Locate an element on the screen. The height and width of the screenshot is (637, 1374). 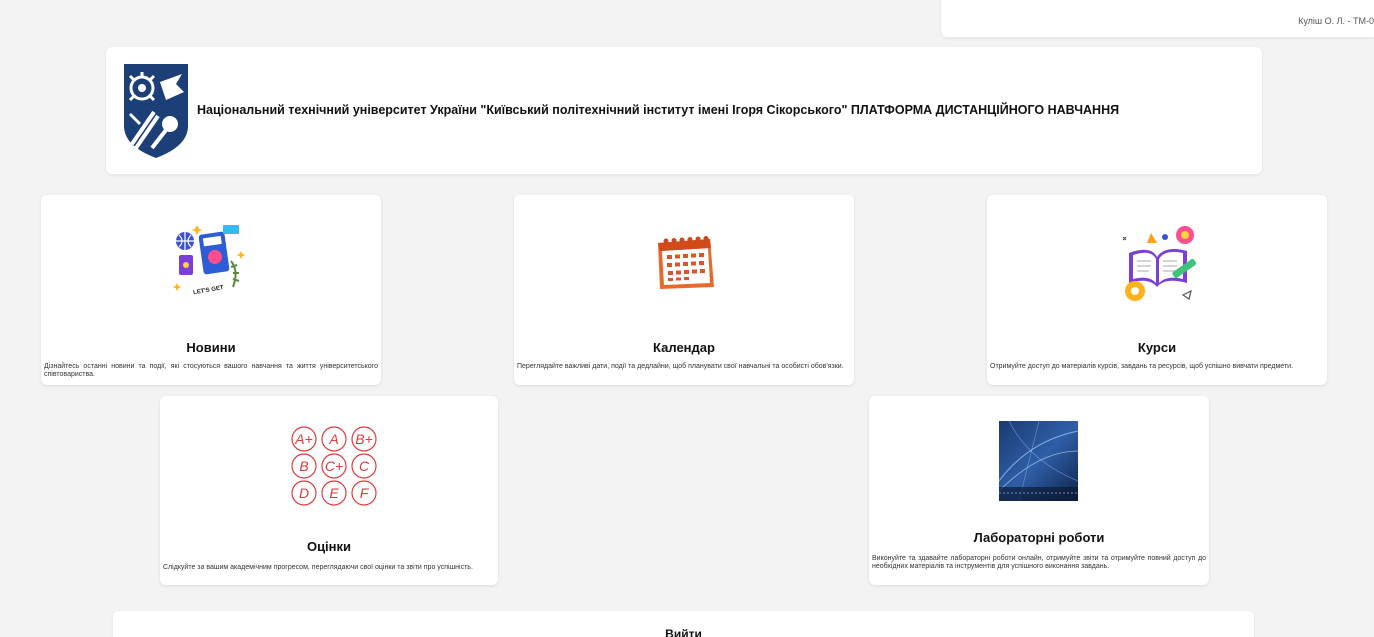
news-icon: LET'S GET is located at coordinates (209, 260).